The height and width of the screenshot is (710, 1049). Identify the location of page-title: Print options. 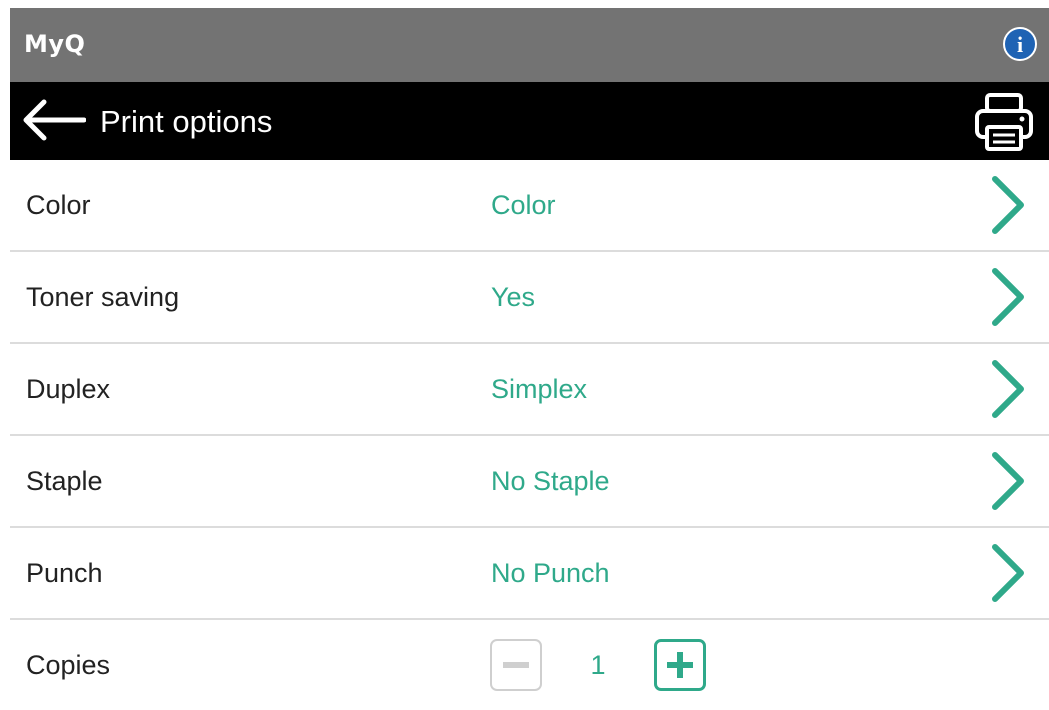
(186, 121).